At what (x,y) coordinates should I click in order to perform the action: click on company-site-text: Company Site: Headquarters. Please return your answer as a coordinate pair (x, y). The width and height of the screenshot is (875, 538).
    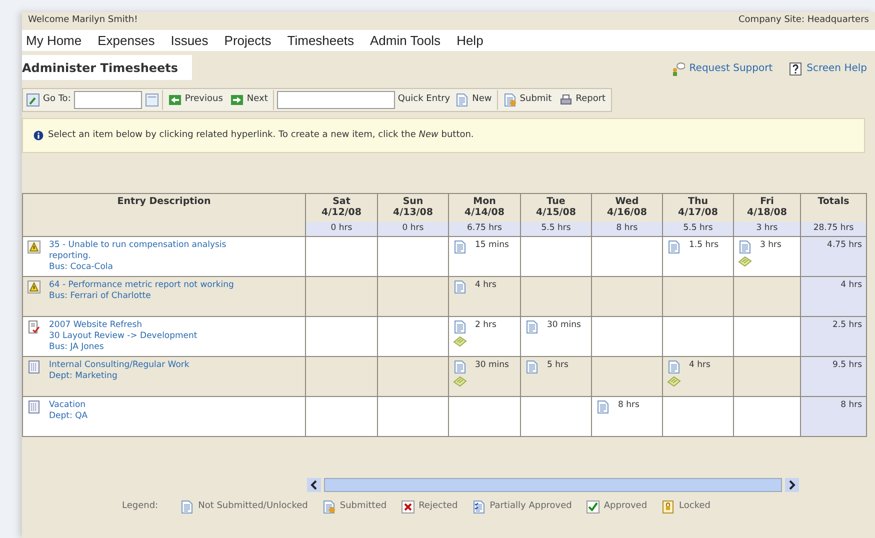
    Looking at the image, I should click on (803, 21).